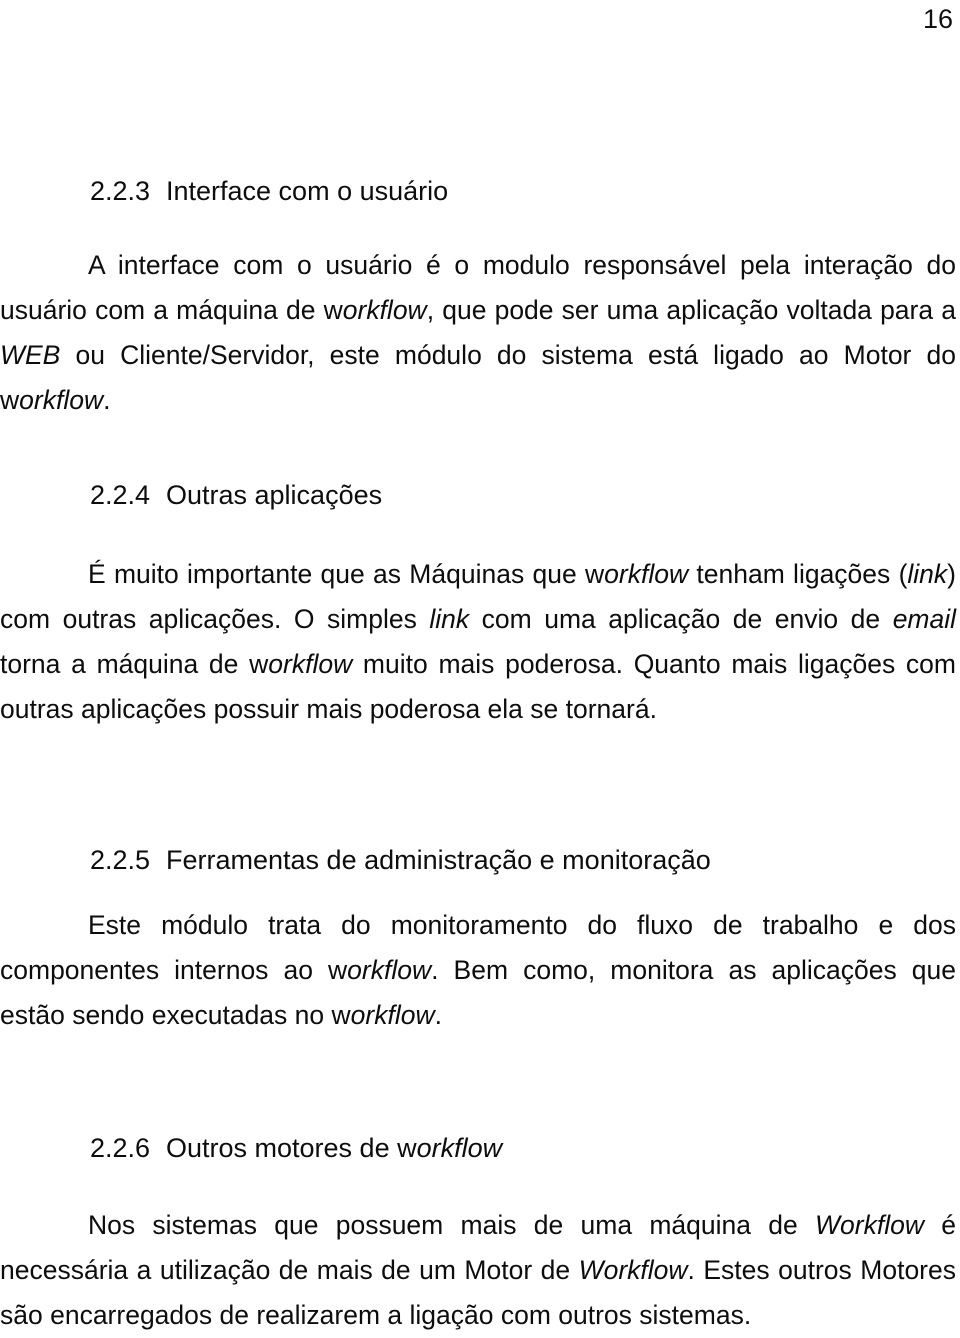 The height and width of the screenshot is (1338, 960). What do you see at coordinates (334, 1148) in the screenshot?
I see `section-title: Outros motores de workflow` at bounding box center [334, 1148].